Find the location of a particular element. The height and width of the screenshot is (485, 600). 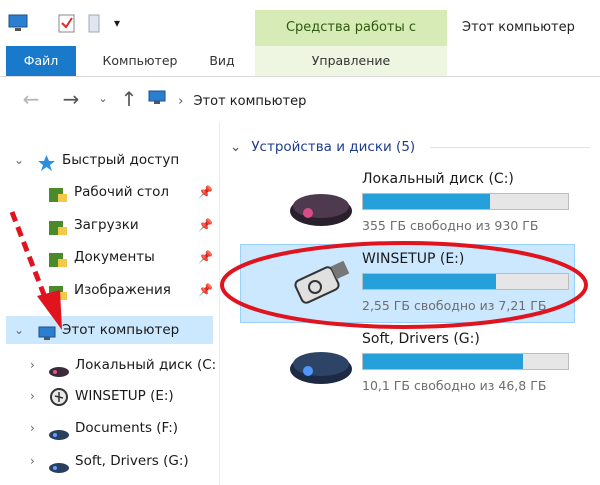

pictures-folder-icon is located at coordinates (58, 297).